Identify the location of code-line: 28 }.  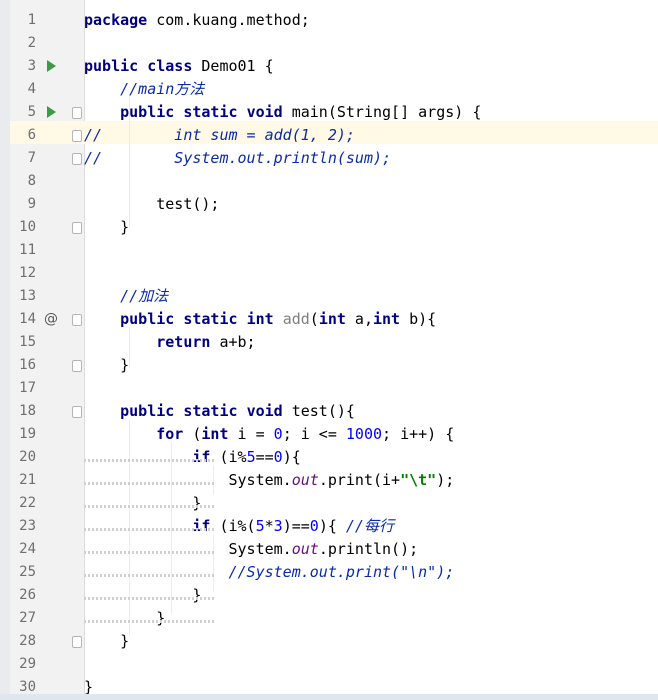
(334, 641).